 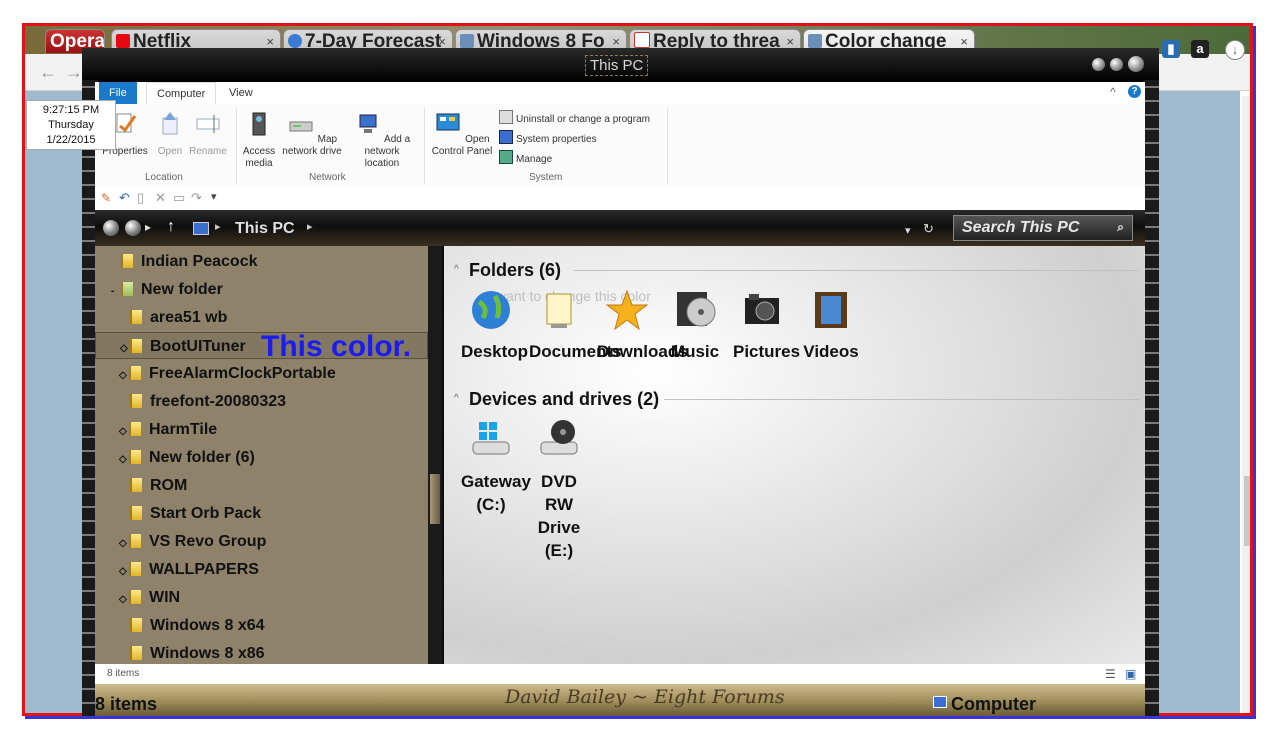 What do you see at coordinates (261, 457) in the screenshot?
I see `nav-item: ◇ New folder (6)` at bounding box center [261, 457].